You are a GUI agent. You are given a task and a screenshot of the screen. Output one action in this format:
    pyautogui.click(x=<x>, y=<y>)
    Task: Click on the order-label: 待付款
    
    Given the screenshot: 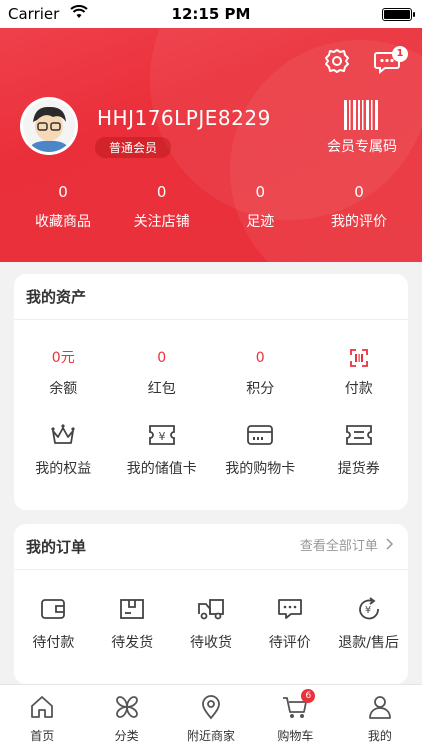 What is the action you would take?
    pyautogui.click(x=53, y=643)
    